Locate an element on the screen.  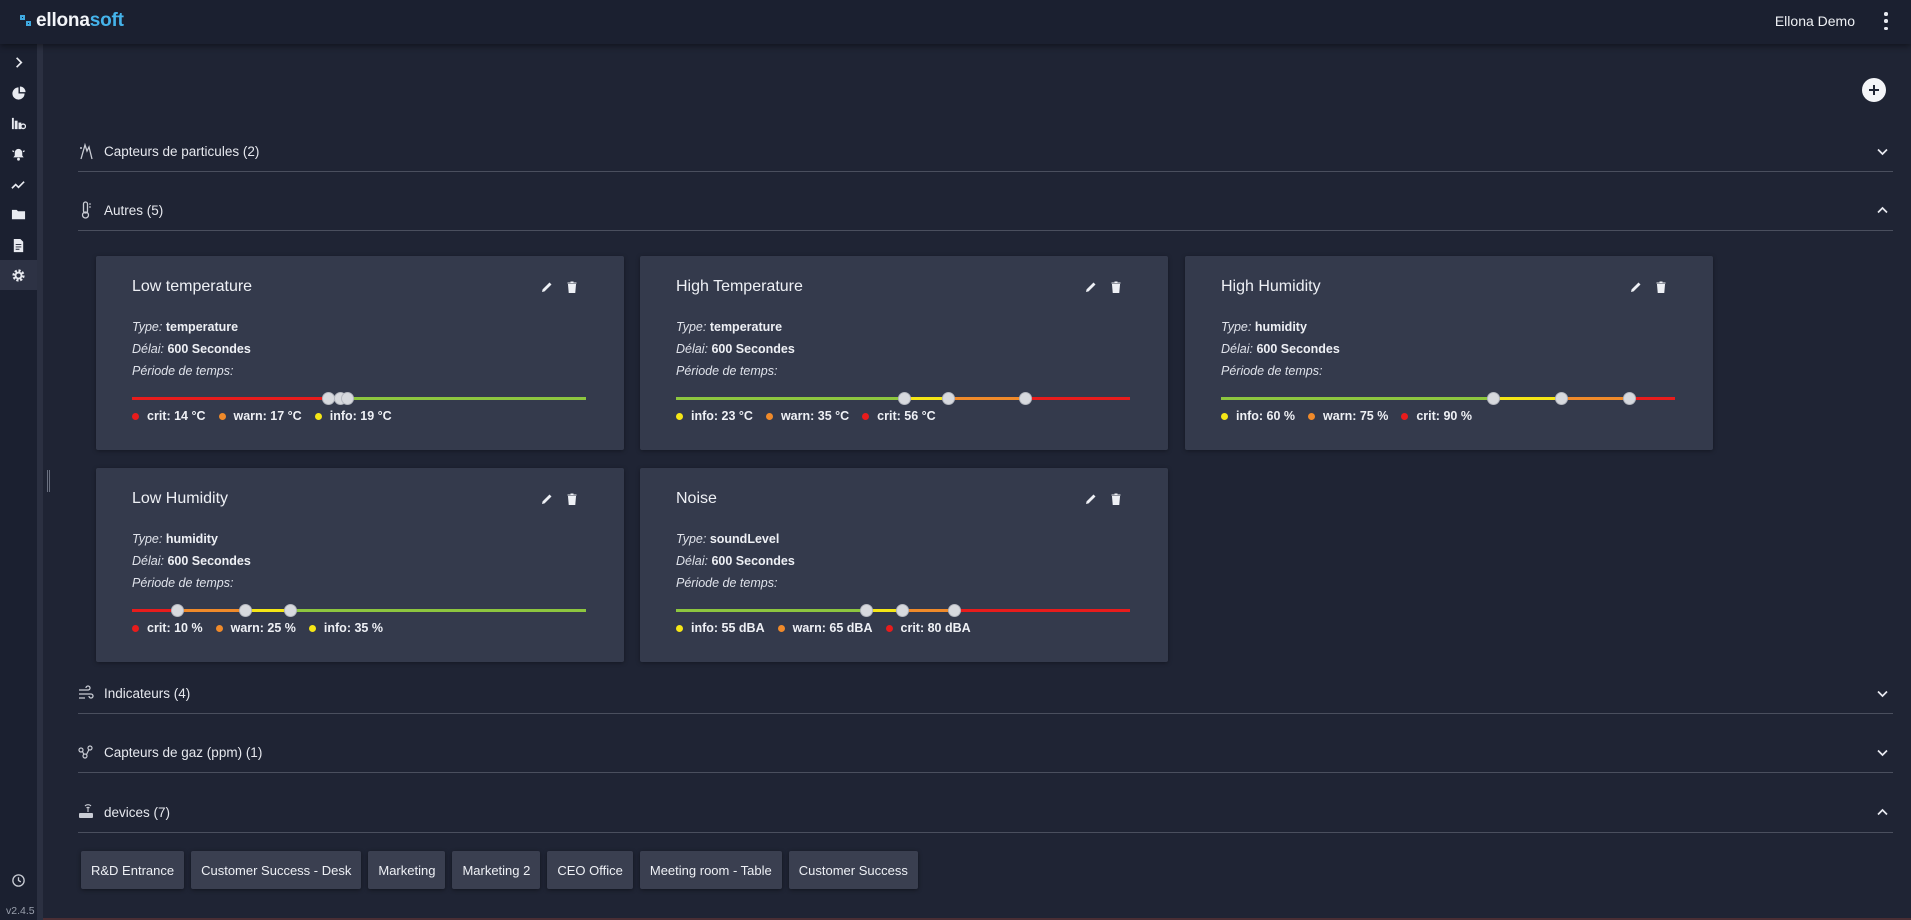
sidebar-item-files is located at coordinates (18, 214).